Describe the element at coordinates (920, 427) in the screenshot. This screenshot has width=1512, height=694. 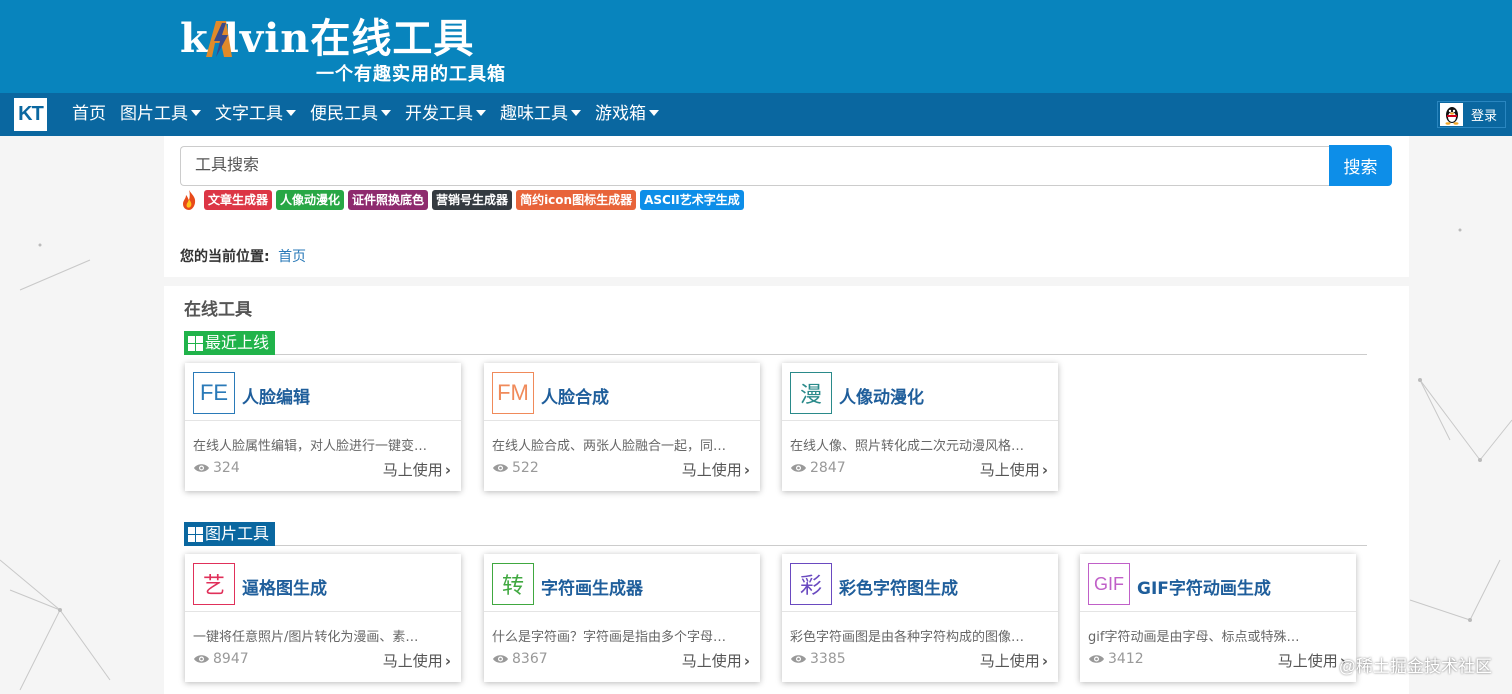
I see `tool-card-portrait-anime: 漫 人像动漫化 在线人像、照片转化成二次元动漫风格… 2847 马上使用 ›` at that location.